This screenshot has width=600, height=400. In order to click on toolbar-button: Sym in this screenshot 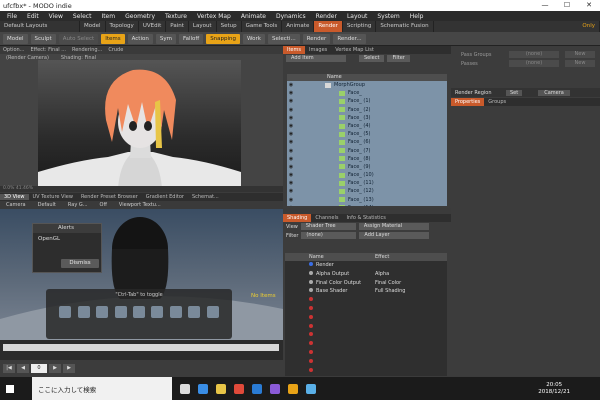, I will do `click(165, 38)`.